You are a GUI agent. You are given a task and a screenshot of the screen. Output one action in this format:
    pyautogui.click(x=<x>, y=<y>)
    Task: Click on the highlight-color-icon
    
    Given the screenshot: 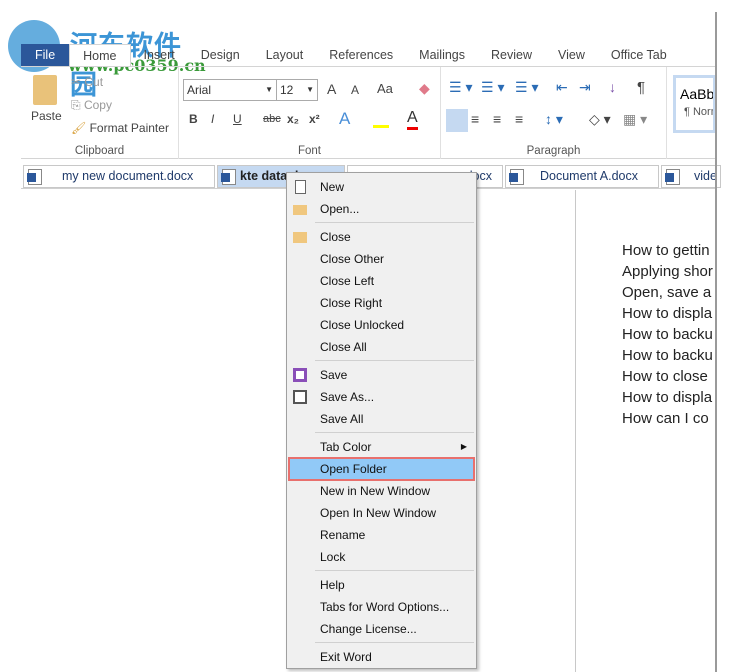 What is the action you would take?
    pyautogui.click(x=381, y=126)
    